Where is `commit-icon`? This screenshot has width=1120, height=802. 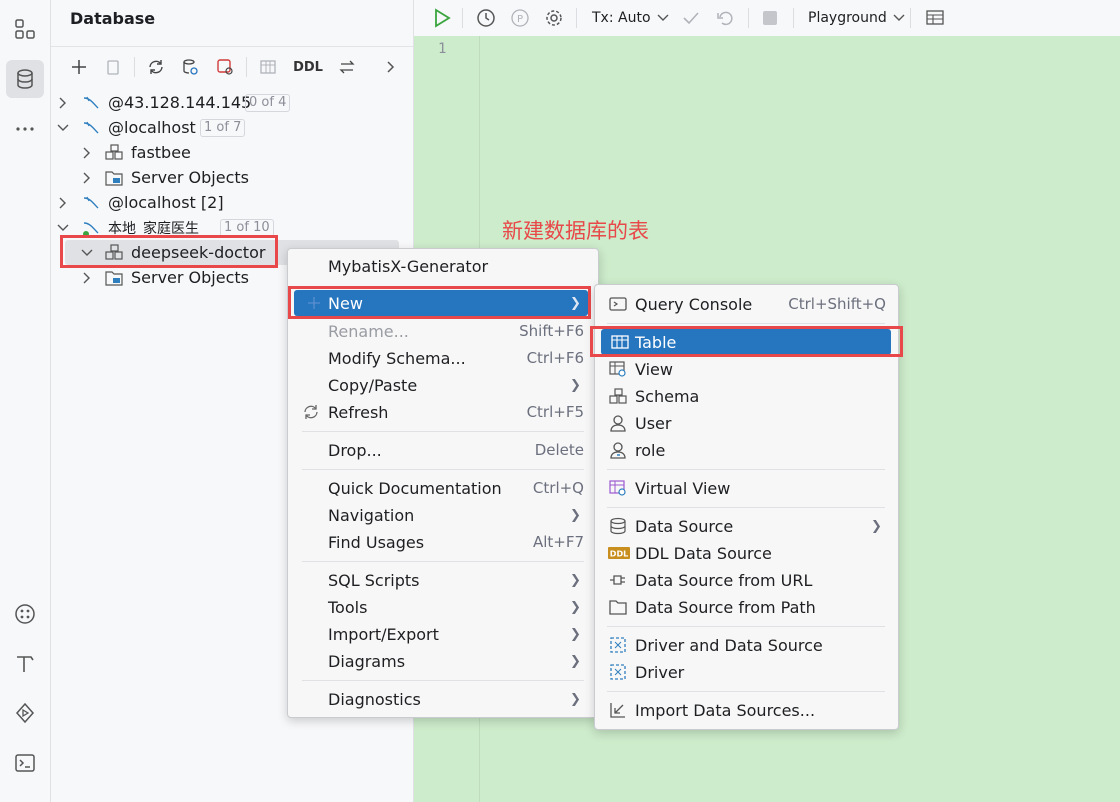 commit-icon is located at coordinates (691, 18).